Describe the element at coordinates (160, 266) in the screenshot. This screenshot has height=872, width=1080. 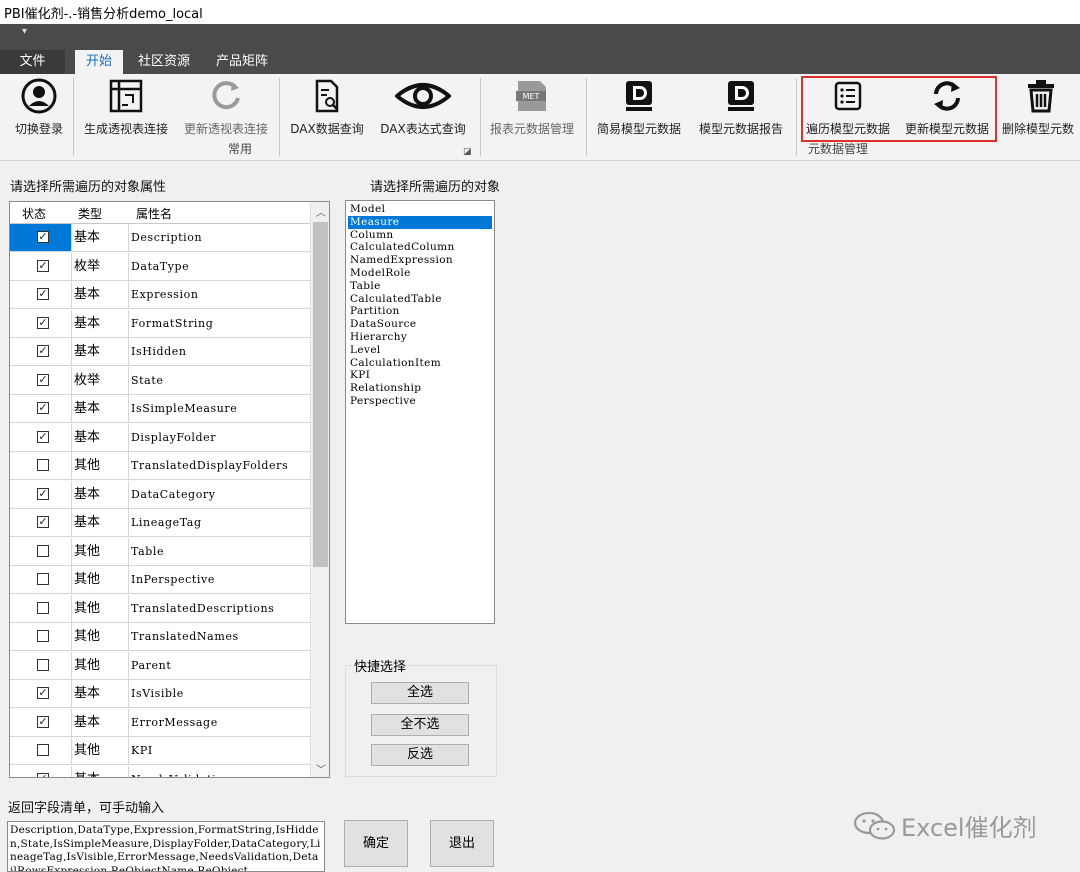
I see `table-row: ✓ 枚举 DataType` at that location.